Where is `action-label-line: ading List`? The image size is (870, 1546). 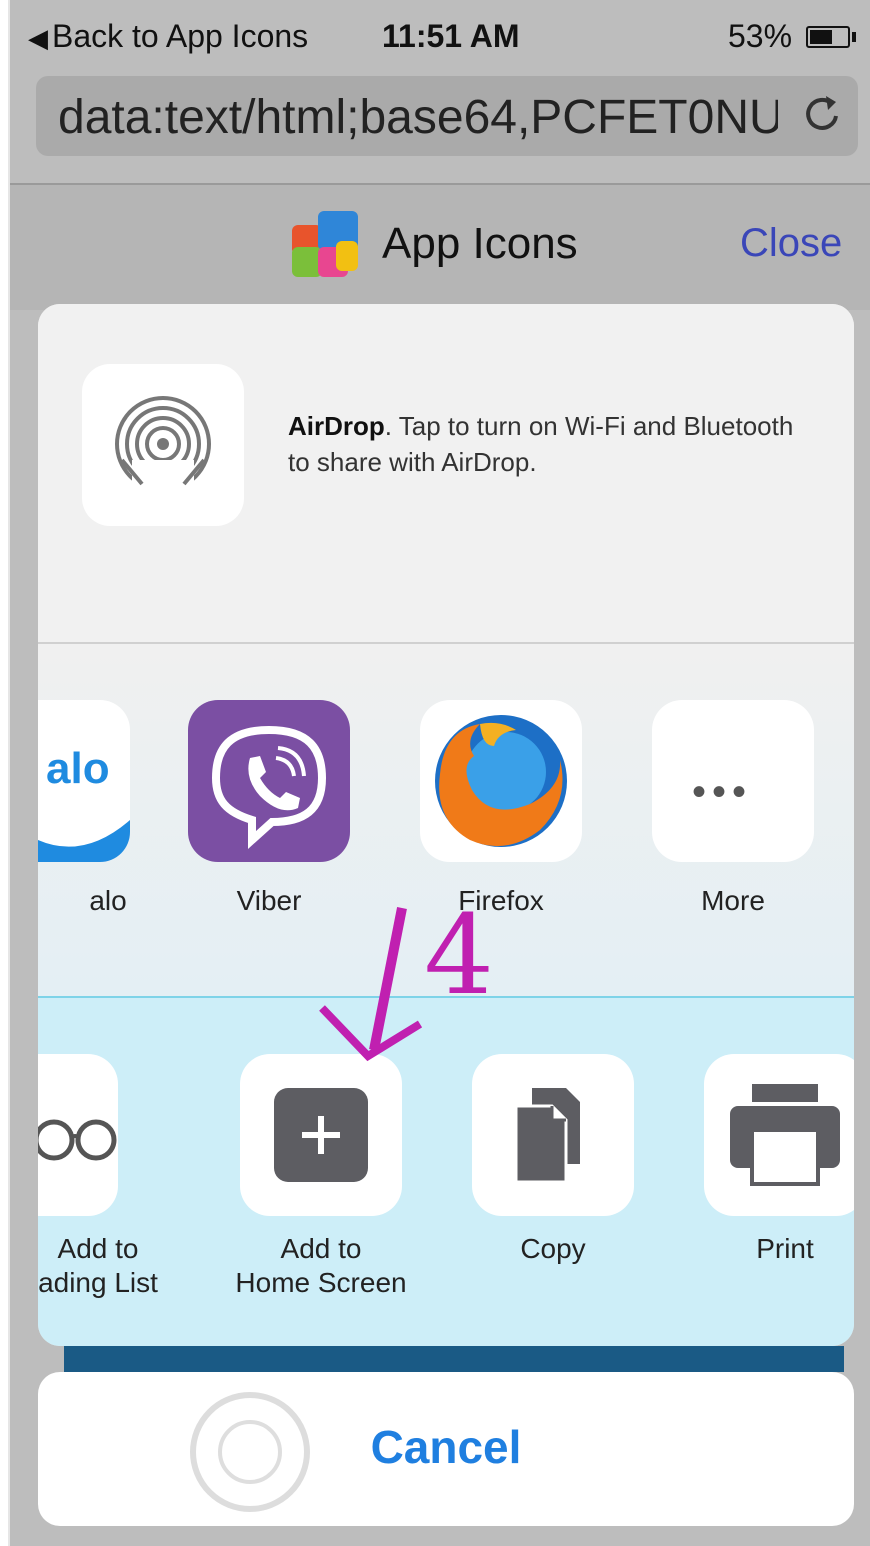
action-label-line: ading List is located at coordinates (98, 1282).